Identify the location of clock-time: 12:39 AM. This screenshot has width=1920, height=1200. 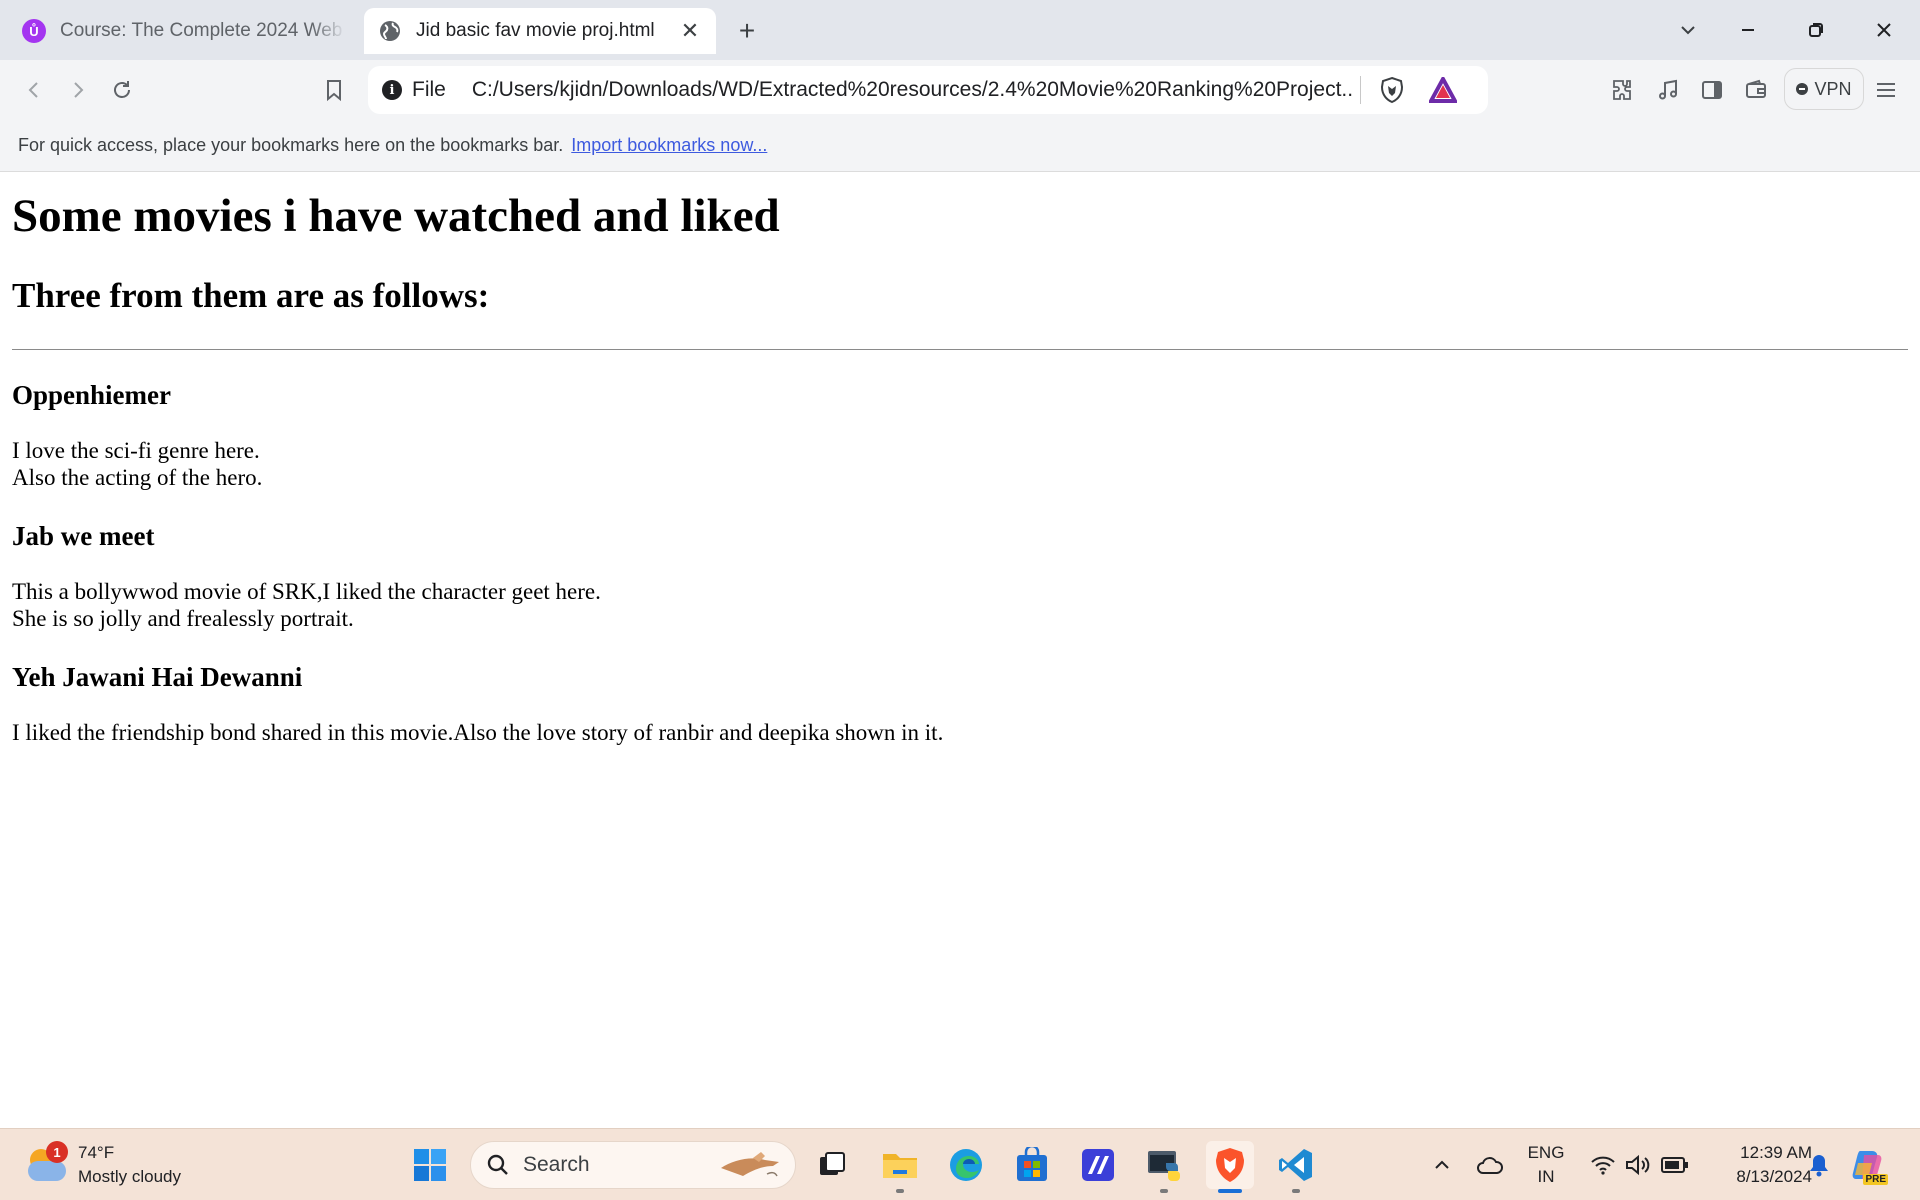
(1776, 1152).